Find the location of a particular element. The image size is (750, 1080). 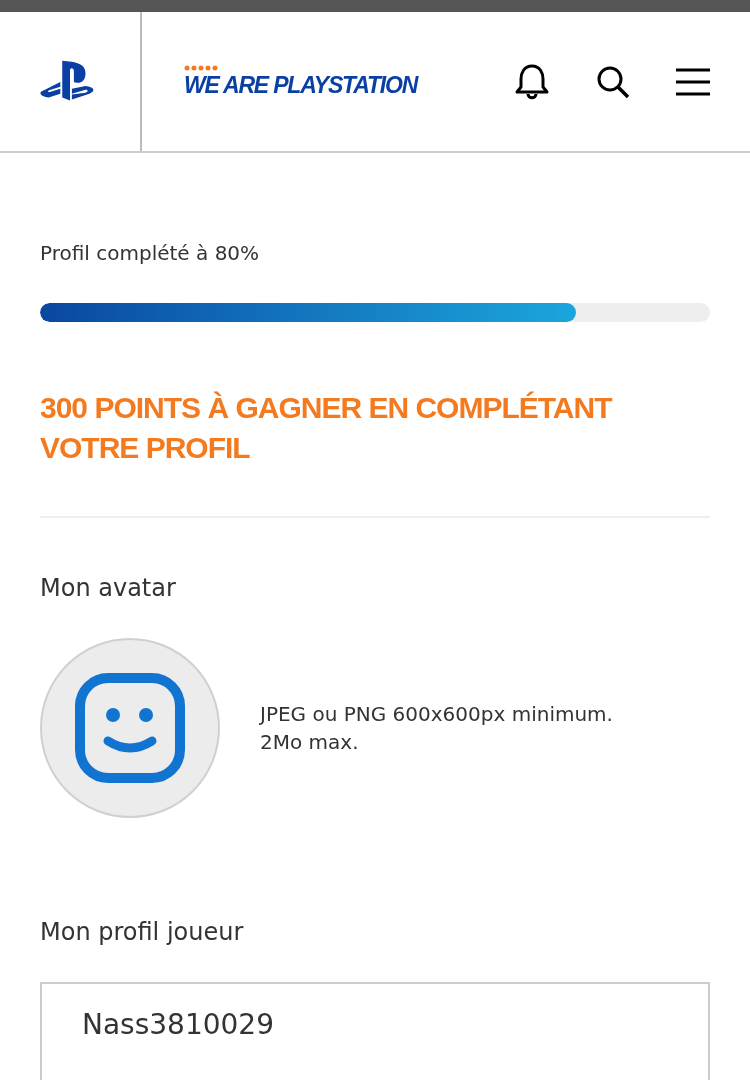

progress-label: Profil complété à 80% is located at coordinates (150, 253).